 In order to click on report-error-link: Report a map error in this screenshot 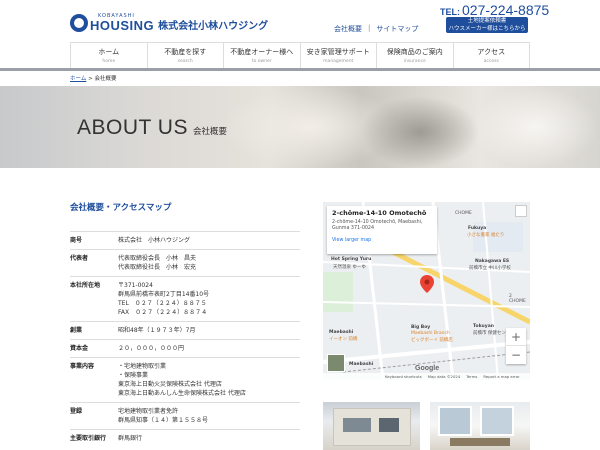, I will do `click(501, 377)`.